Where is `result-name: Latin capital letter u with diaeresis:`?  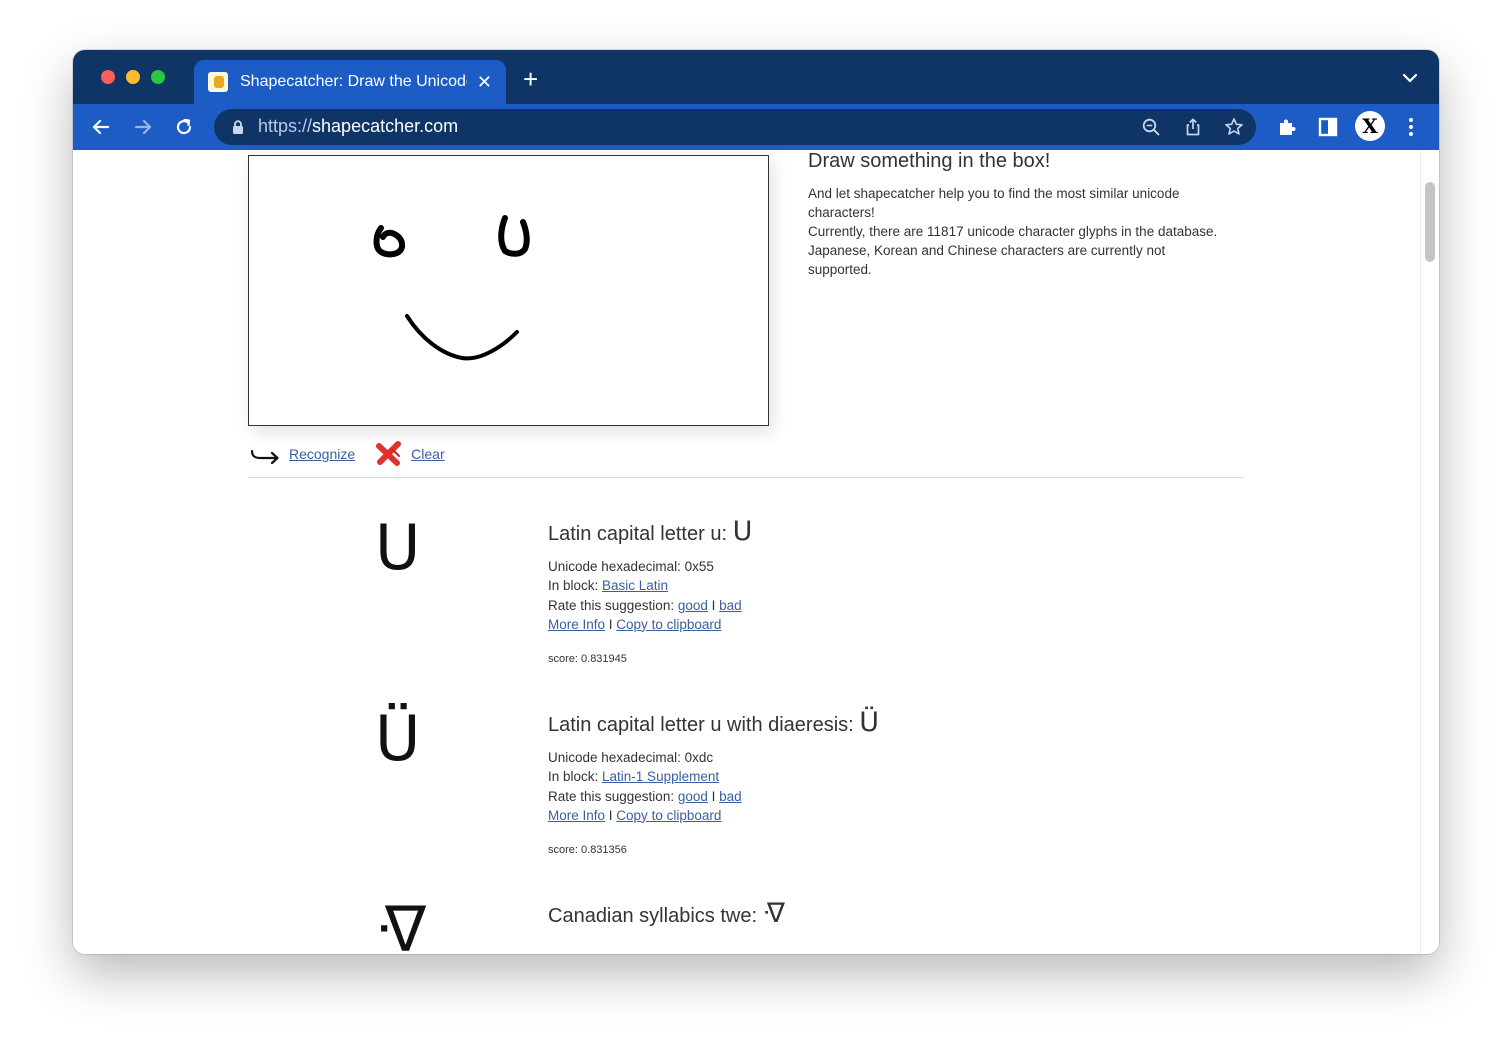
result-name: Latin capital letter u with diaeresis: is located at coordinates (704, 725).